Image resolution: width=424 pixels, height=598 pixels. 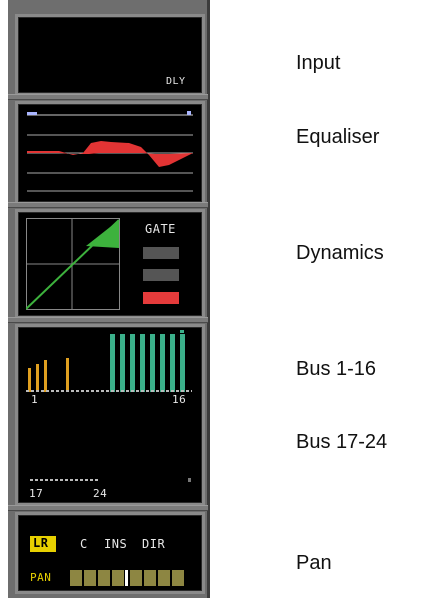 What do you see at coordinates (314, 563) in the screenshot?
I see `pan-title-label: Pan` at bounding box center [314, 563].